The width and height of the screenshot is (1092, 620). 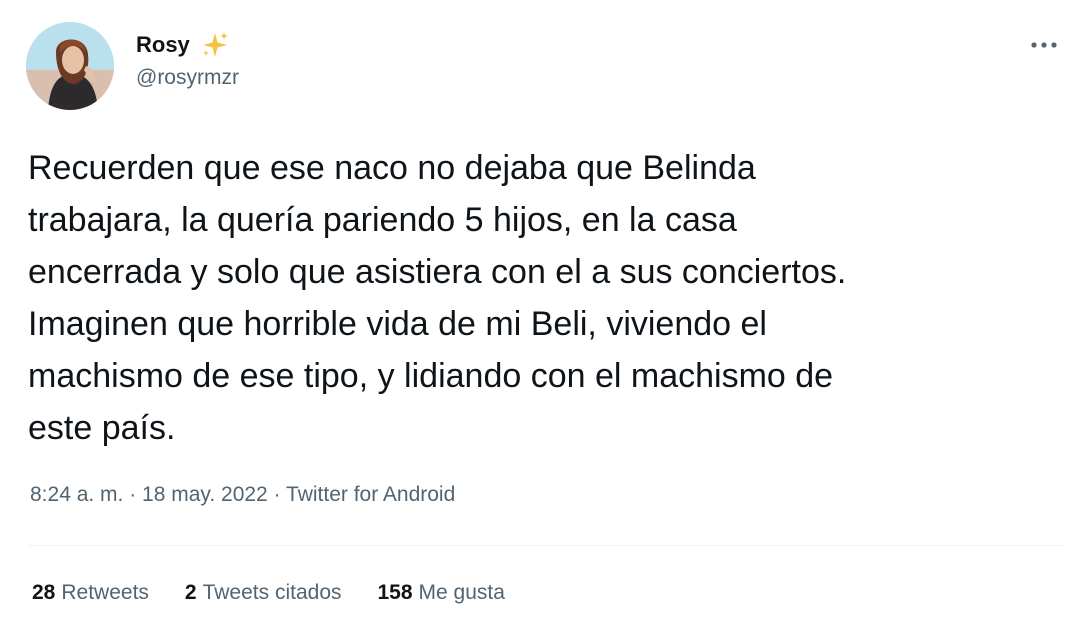 I want to click on author-block: Rosy @rosyrmzr, so click(x=187, y=61).